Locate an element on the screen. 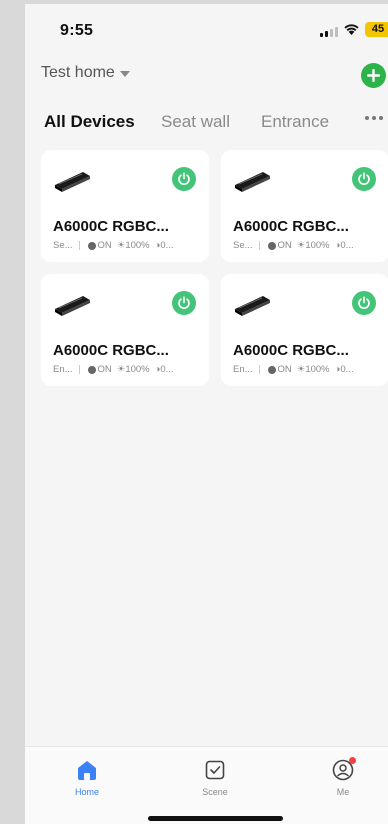 This screenshot has width=388, height=824. caret-down-icon is located at coordinates (124, 74).